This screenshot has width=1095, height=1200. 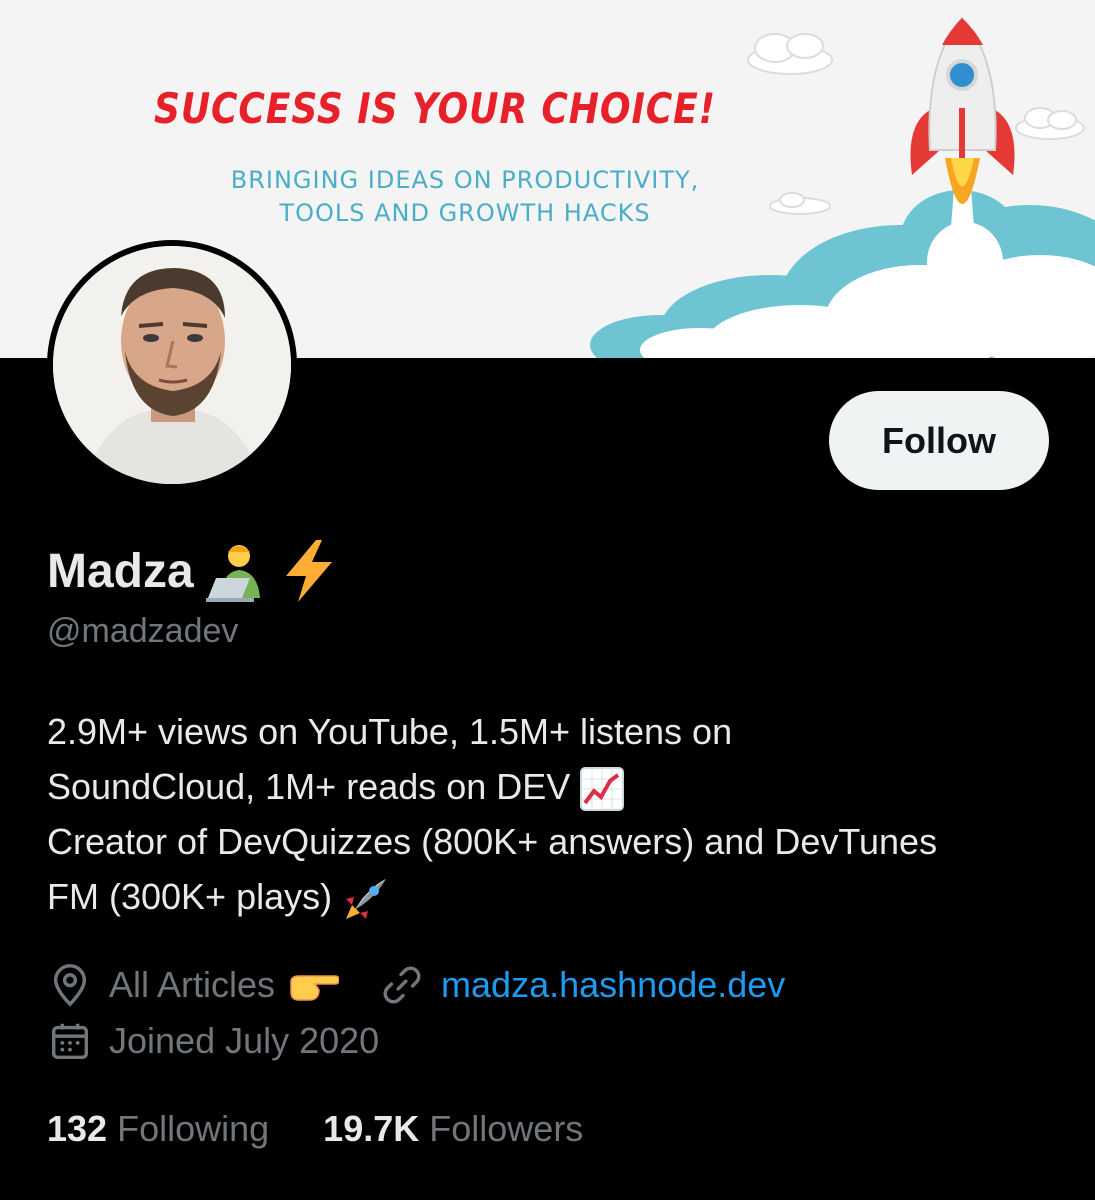 I want to click on rocket-icon, so click(x=366, y=898).